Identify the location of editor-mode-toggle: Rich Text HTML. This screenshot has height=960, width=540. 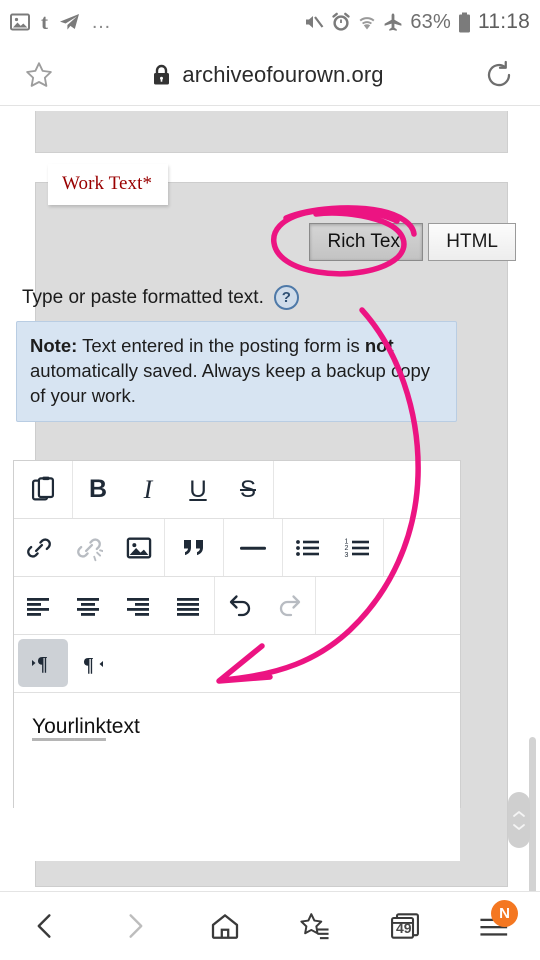
(412, 242).